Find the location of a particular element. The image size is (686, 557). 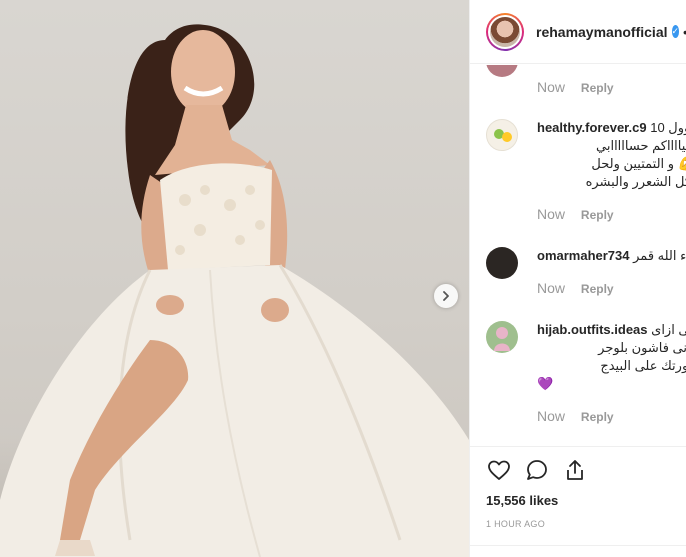

share-icon is located at coordinates (575, 470).